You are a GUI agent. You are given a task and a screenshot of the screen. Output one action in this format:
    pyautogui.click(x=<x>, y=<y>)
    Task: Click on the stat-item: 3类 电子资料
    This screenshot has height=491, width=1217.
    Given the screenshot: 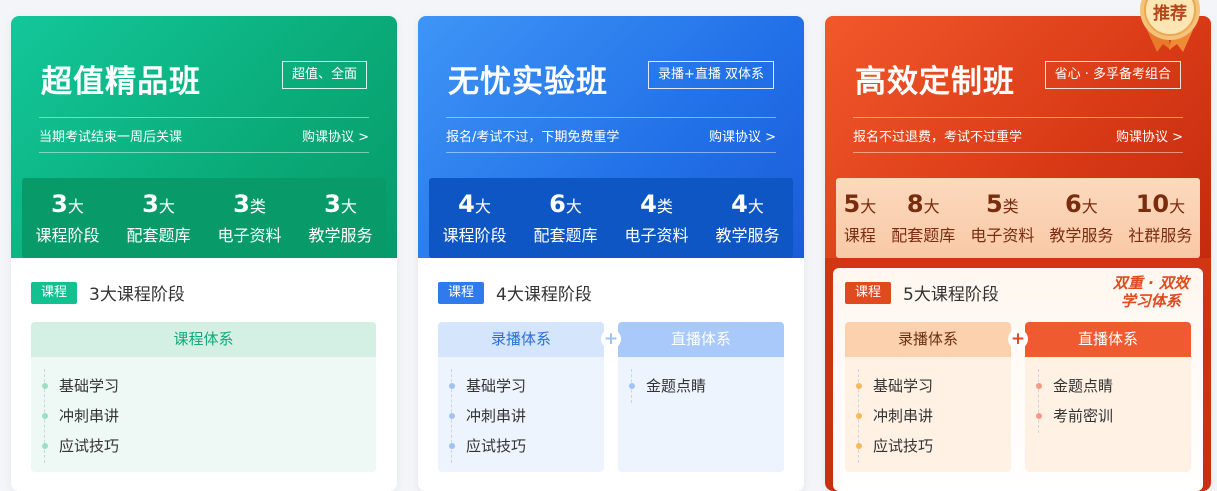 What is the action you would take?
    pyautogui.click(x=249, y=218)
    